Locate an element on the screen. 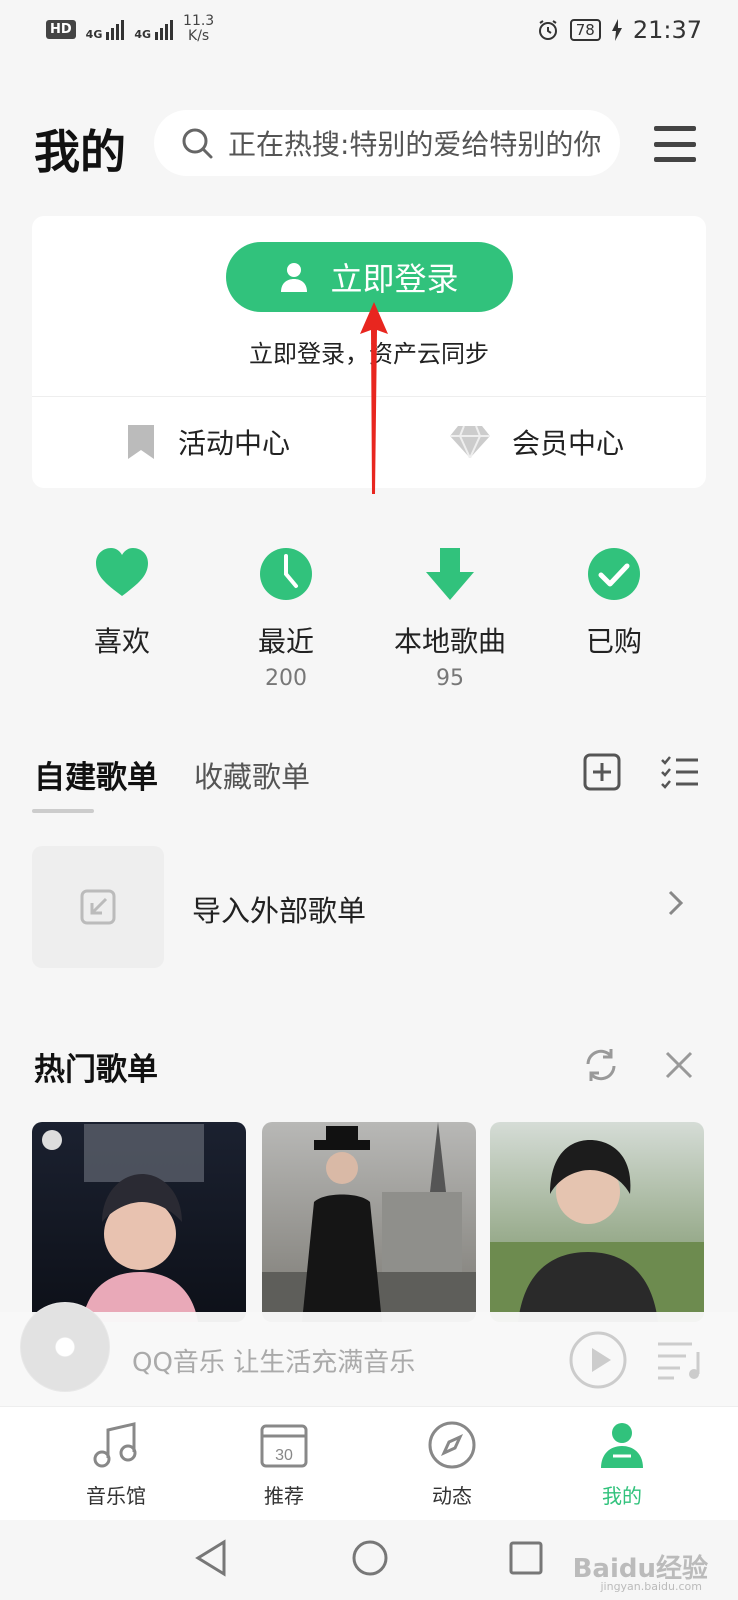 The image size is (738, 1600). album-disc is located at coordinates (65, 1347).